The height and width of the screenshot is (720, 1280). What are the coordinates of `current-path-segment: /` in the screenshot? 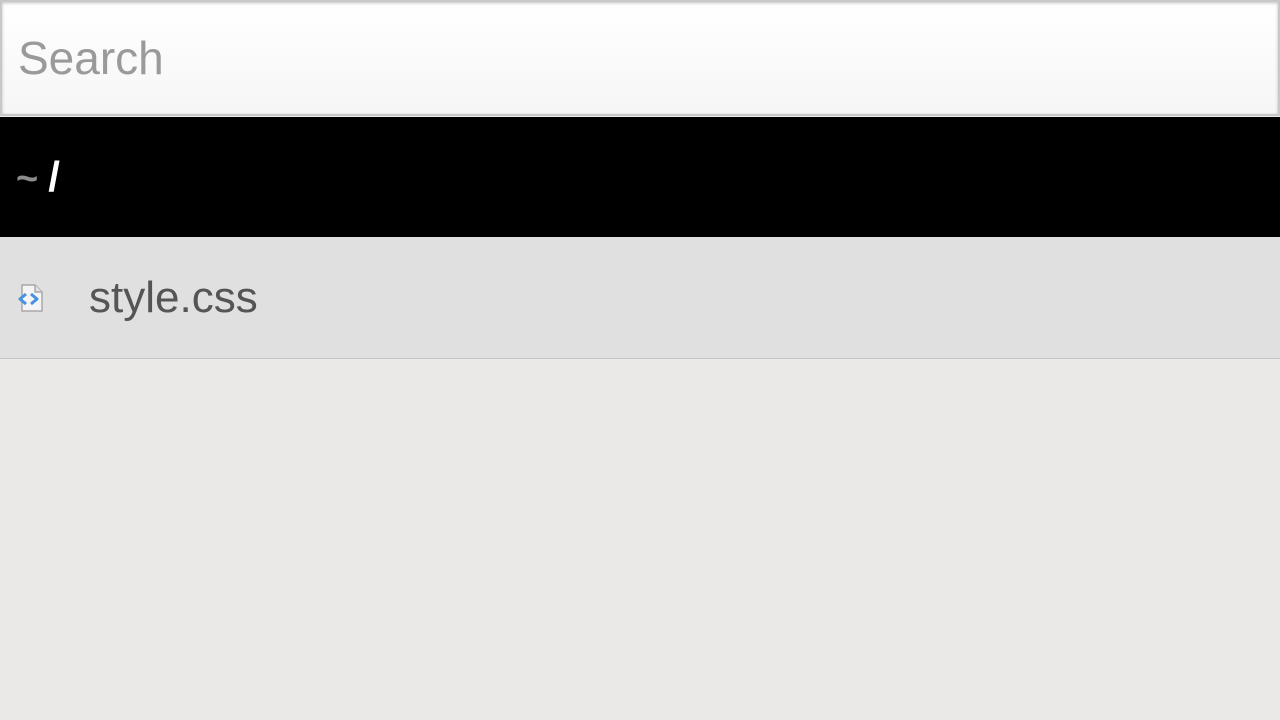 It's located at (54, 177).